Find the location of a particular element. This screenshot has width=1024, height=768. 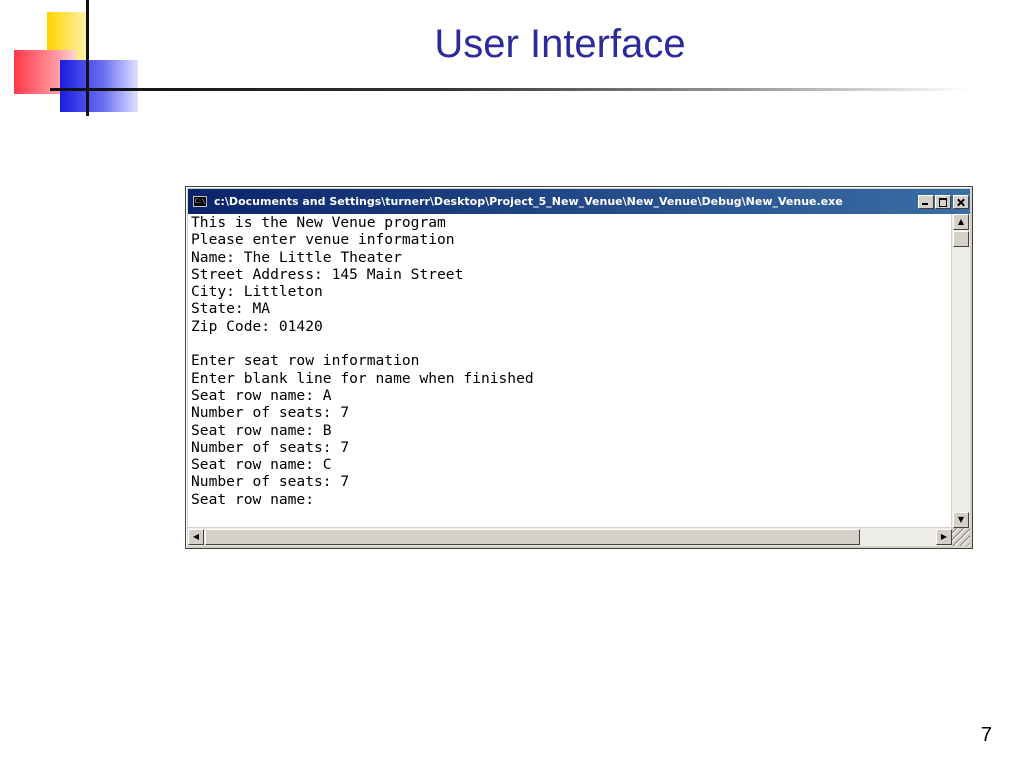

console-line: Enter seat row information is located at coordinates (305, 361).